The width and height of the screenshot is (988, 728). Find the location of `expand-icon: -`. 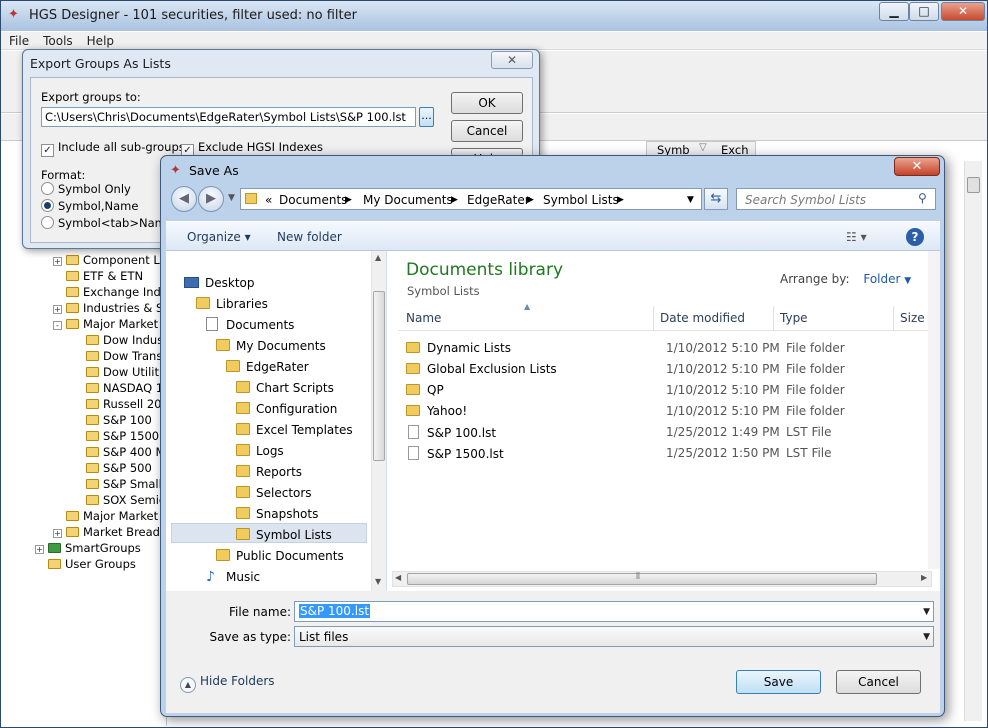

expand-icon: - is located at coordinates (57, 325).